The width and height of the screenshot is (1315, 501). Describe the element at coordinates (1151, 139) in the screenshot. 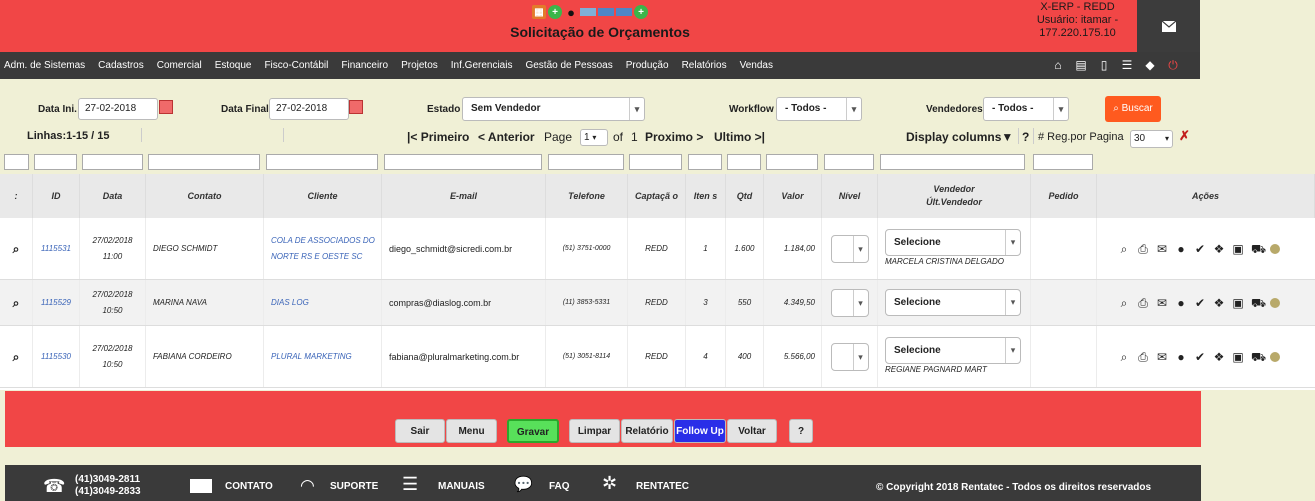

I see `reg-per-page-select: 30 ▾` at that location.